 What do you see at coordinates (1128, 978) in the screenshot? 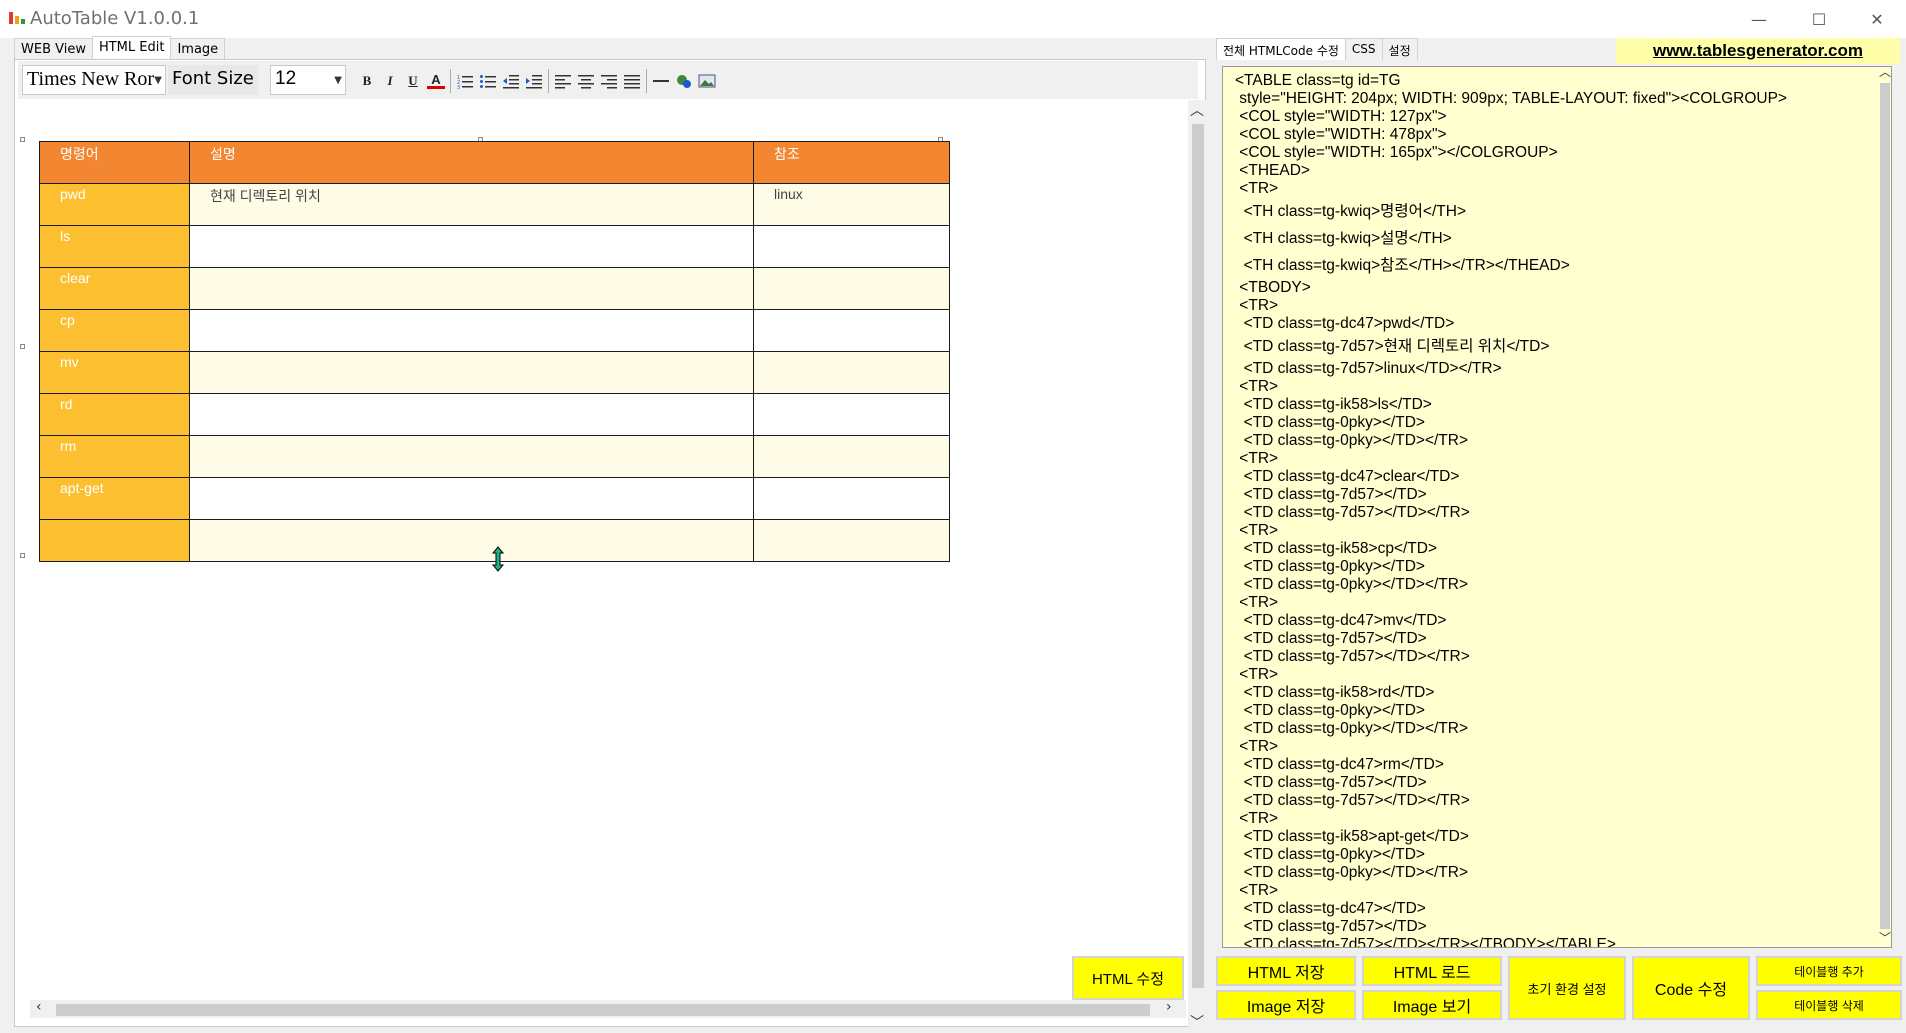
I see `html-edit-button: HTML 수정` at bounding box center [1128, 978].